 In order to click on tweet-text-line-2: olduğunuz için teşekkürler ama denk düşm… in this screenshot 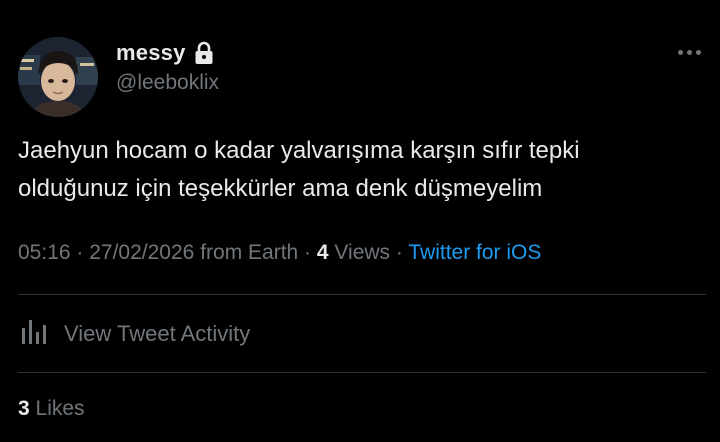, I will do `click(280, 188)`.